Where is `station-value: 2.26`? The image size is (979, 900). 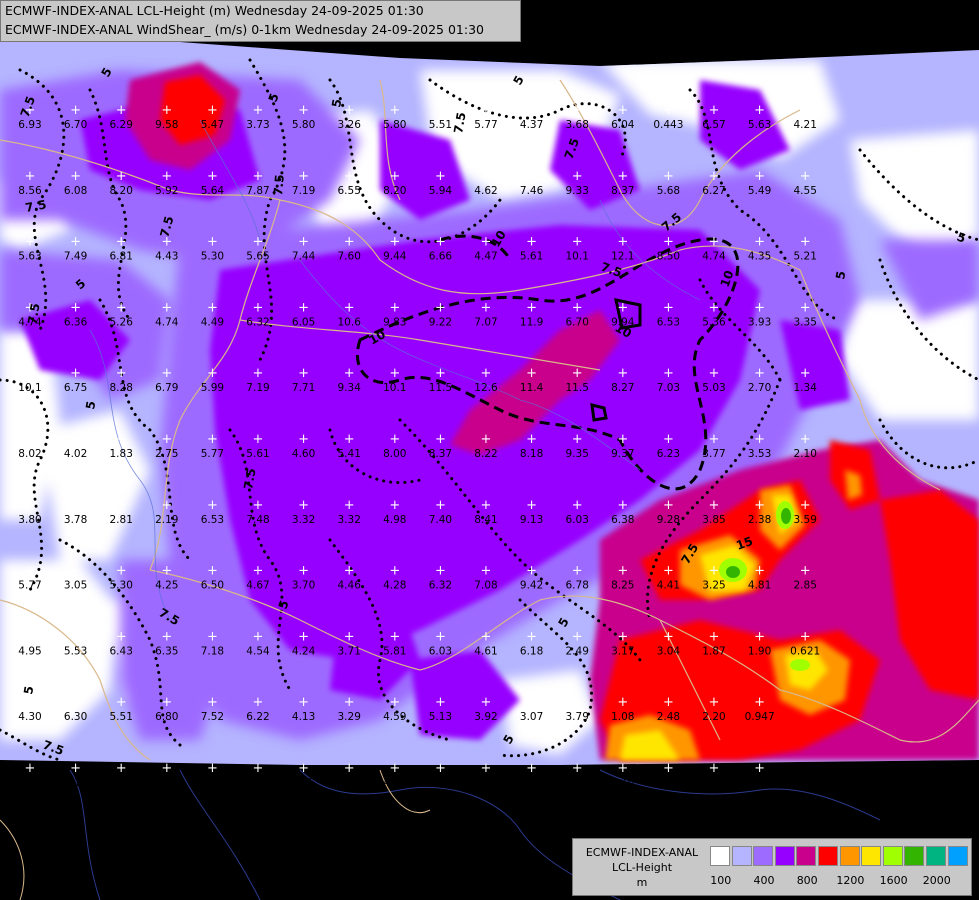
station-value: 2.26 is located at coordinates (760, 783).